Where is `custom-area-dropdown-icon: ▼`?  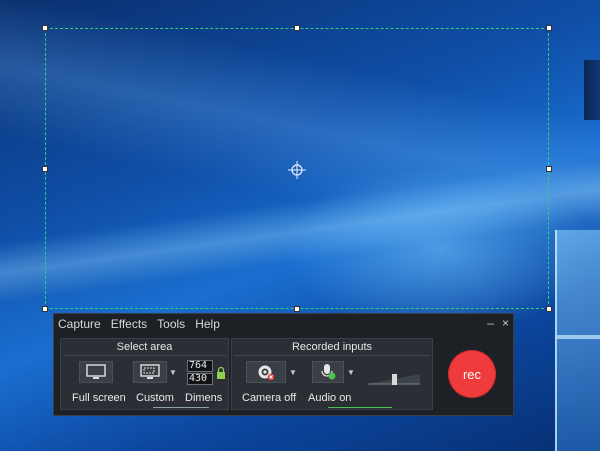 custom-area-dropdown-icon: ▼ is located at coordinates (173, 372).